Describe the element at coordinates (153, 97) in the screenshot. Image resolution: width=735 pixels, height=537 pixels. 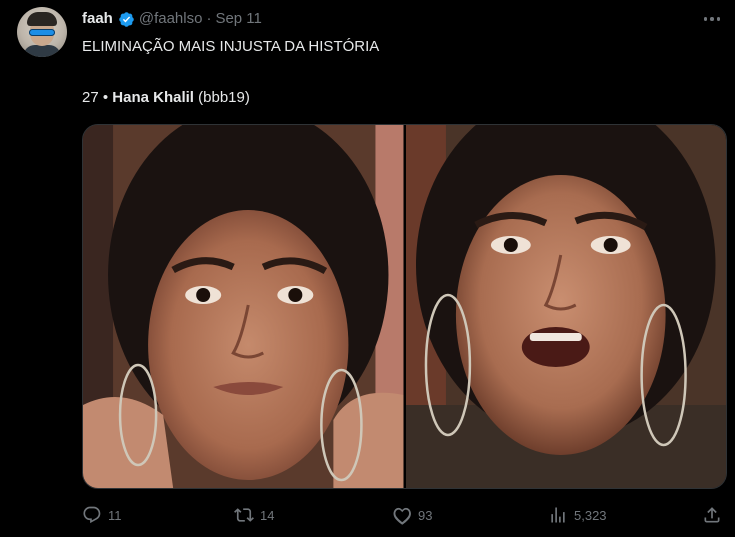
I see `line2-bold-name: Hana Khalil` at that location.